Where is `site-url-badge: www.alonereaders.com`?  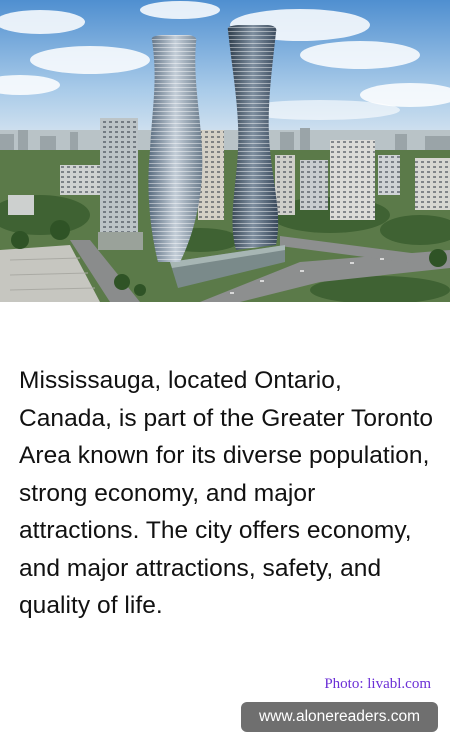 site-url-badge: www.alonereaders.com is located at coordinates (339, 717).